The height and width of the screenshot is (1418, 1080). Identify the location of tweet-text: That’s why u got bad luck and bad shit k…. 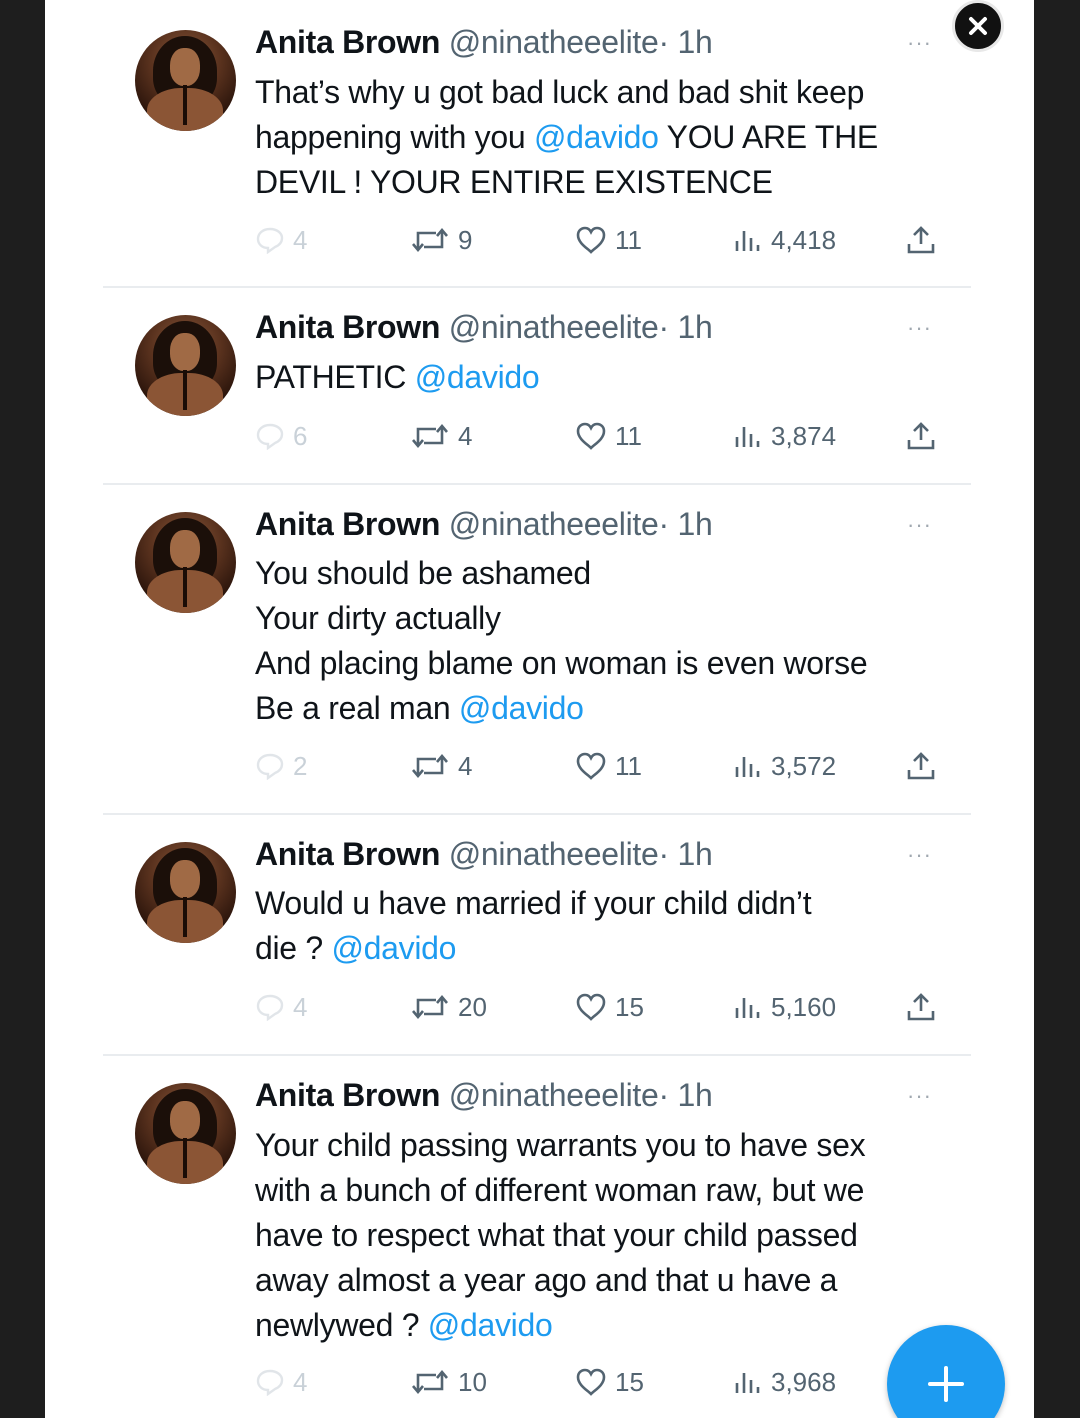
(615, 137).